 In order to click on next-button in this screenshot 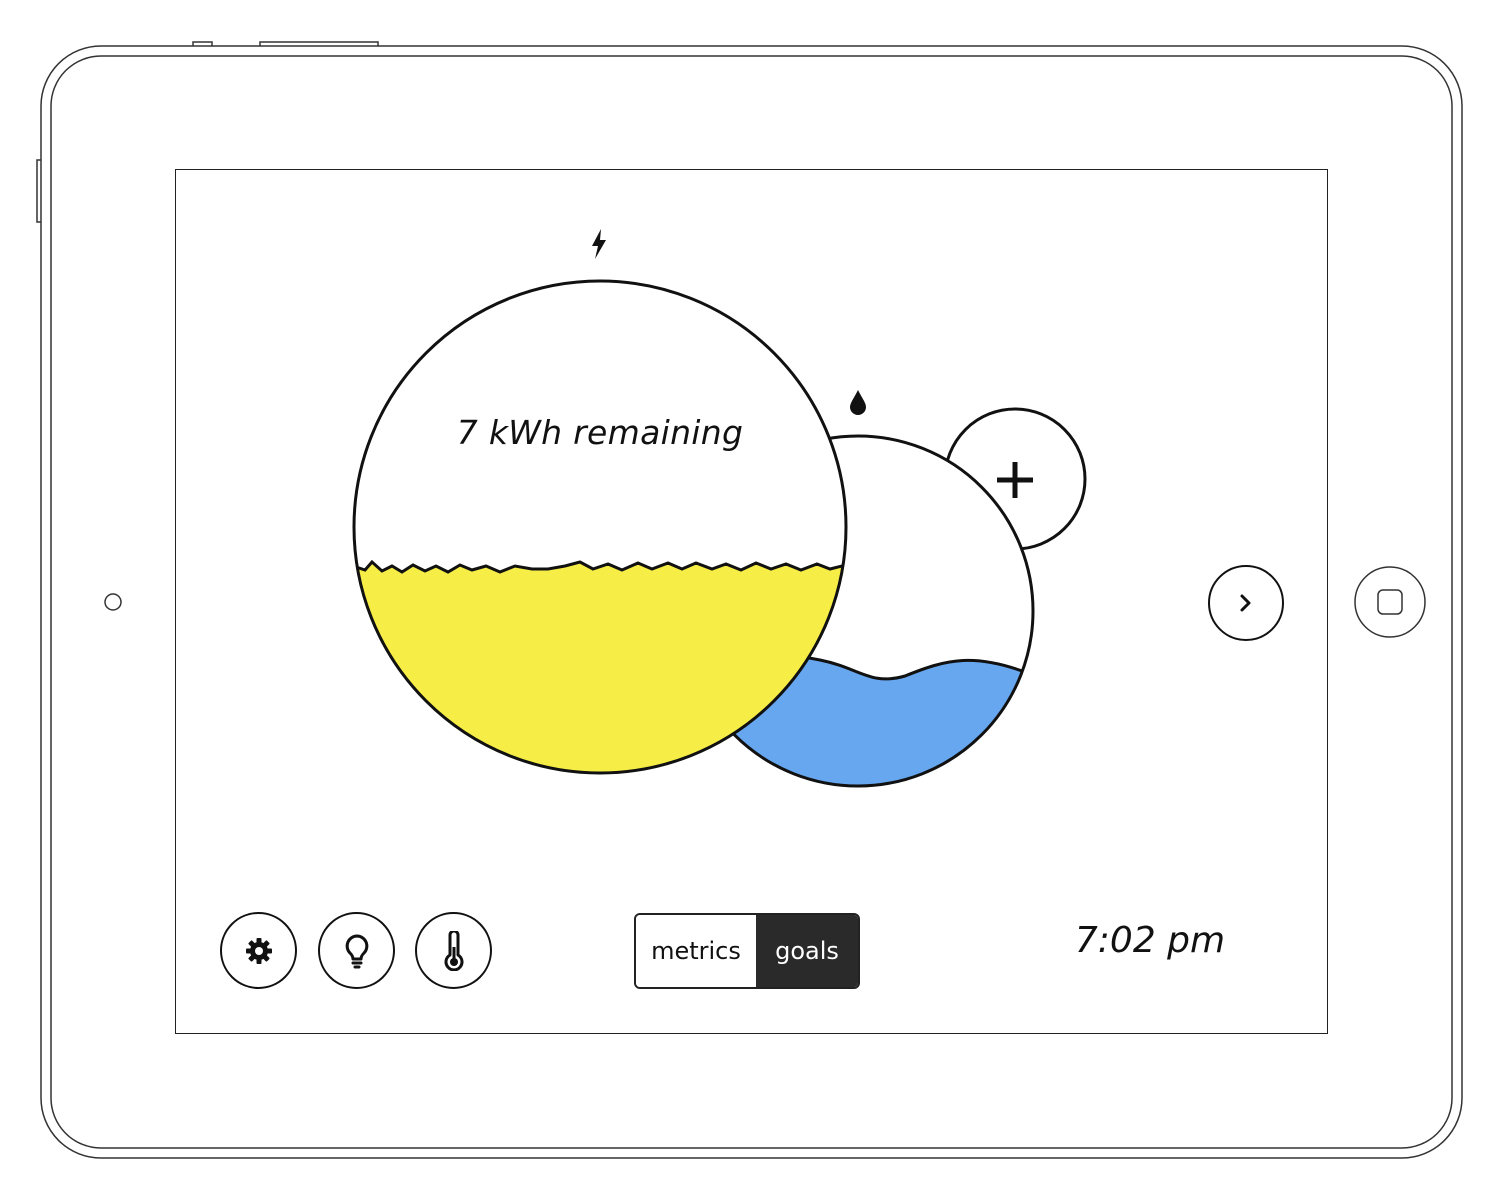, I will do `click(1246, 603)`.